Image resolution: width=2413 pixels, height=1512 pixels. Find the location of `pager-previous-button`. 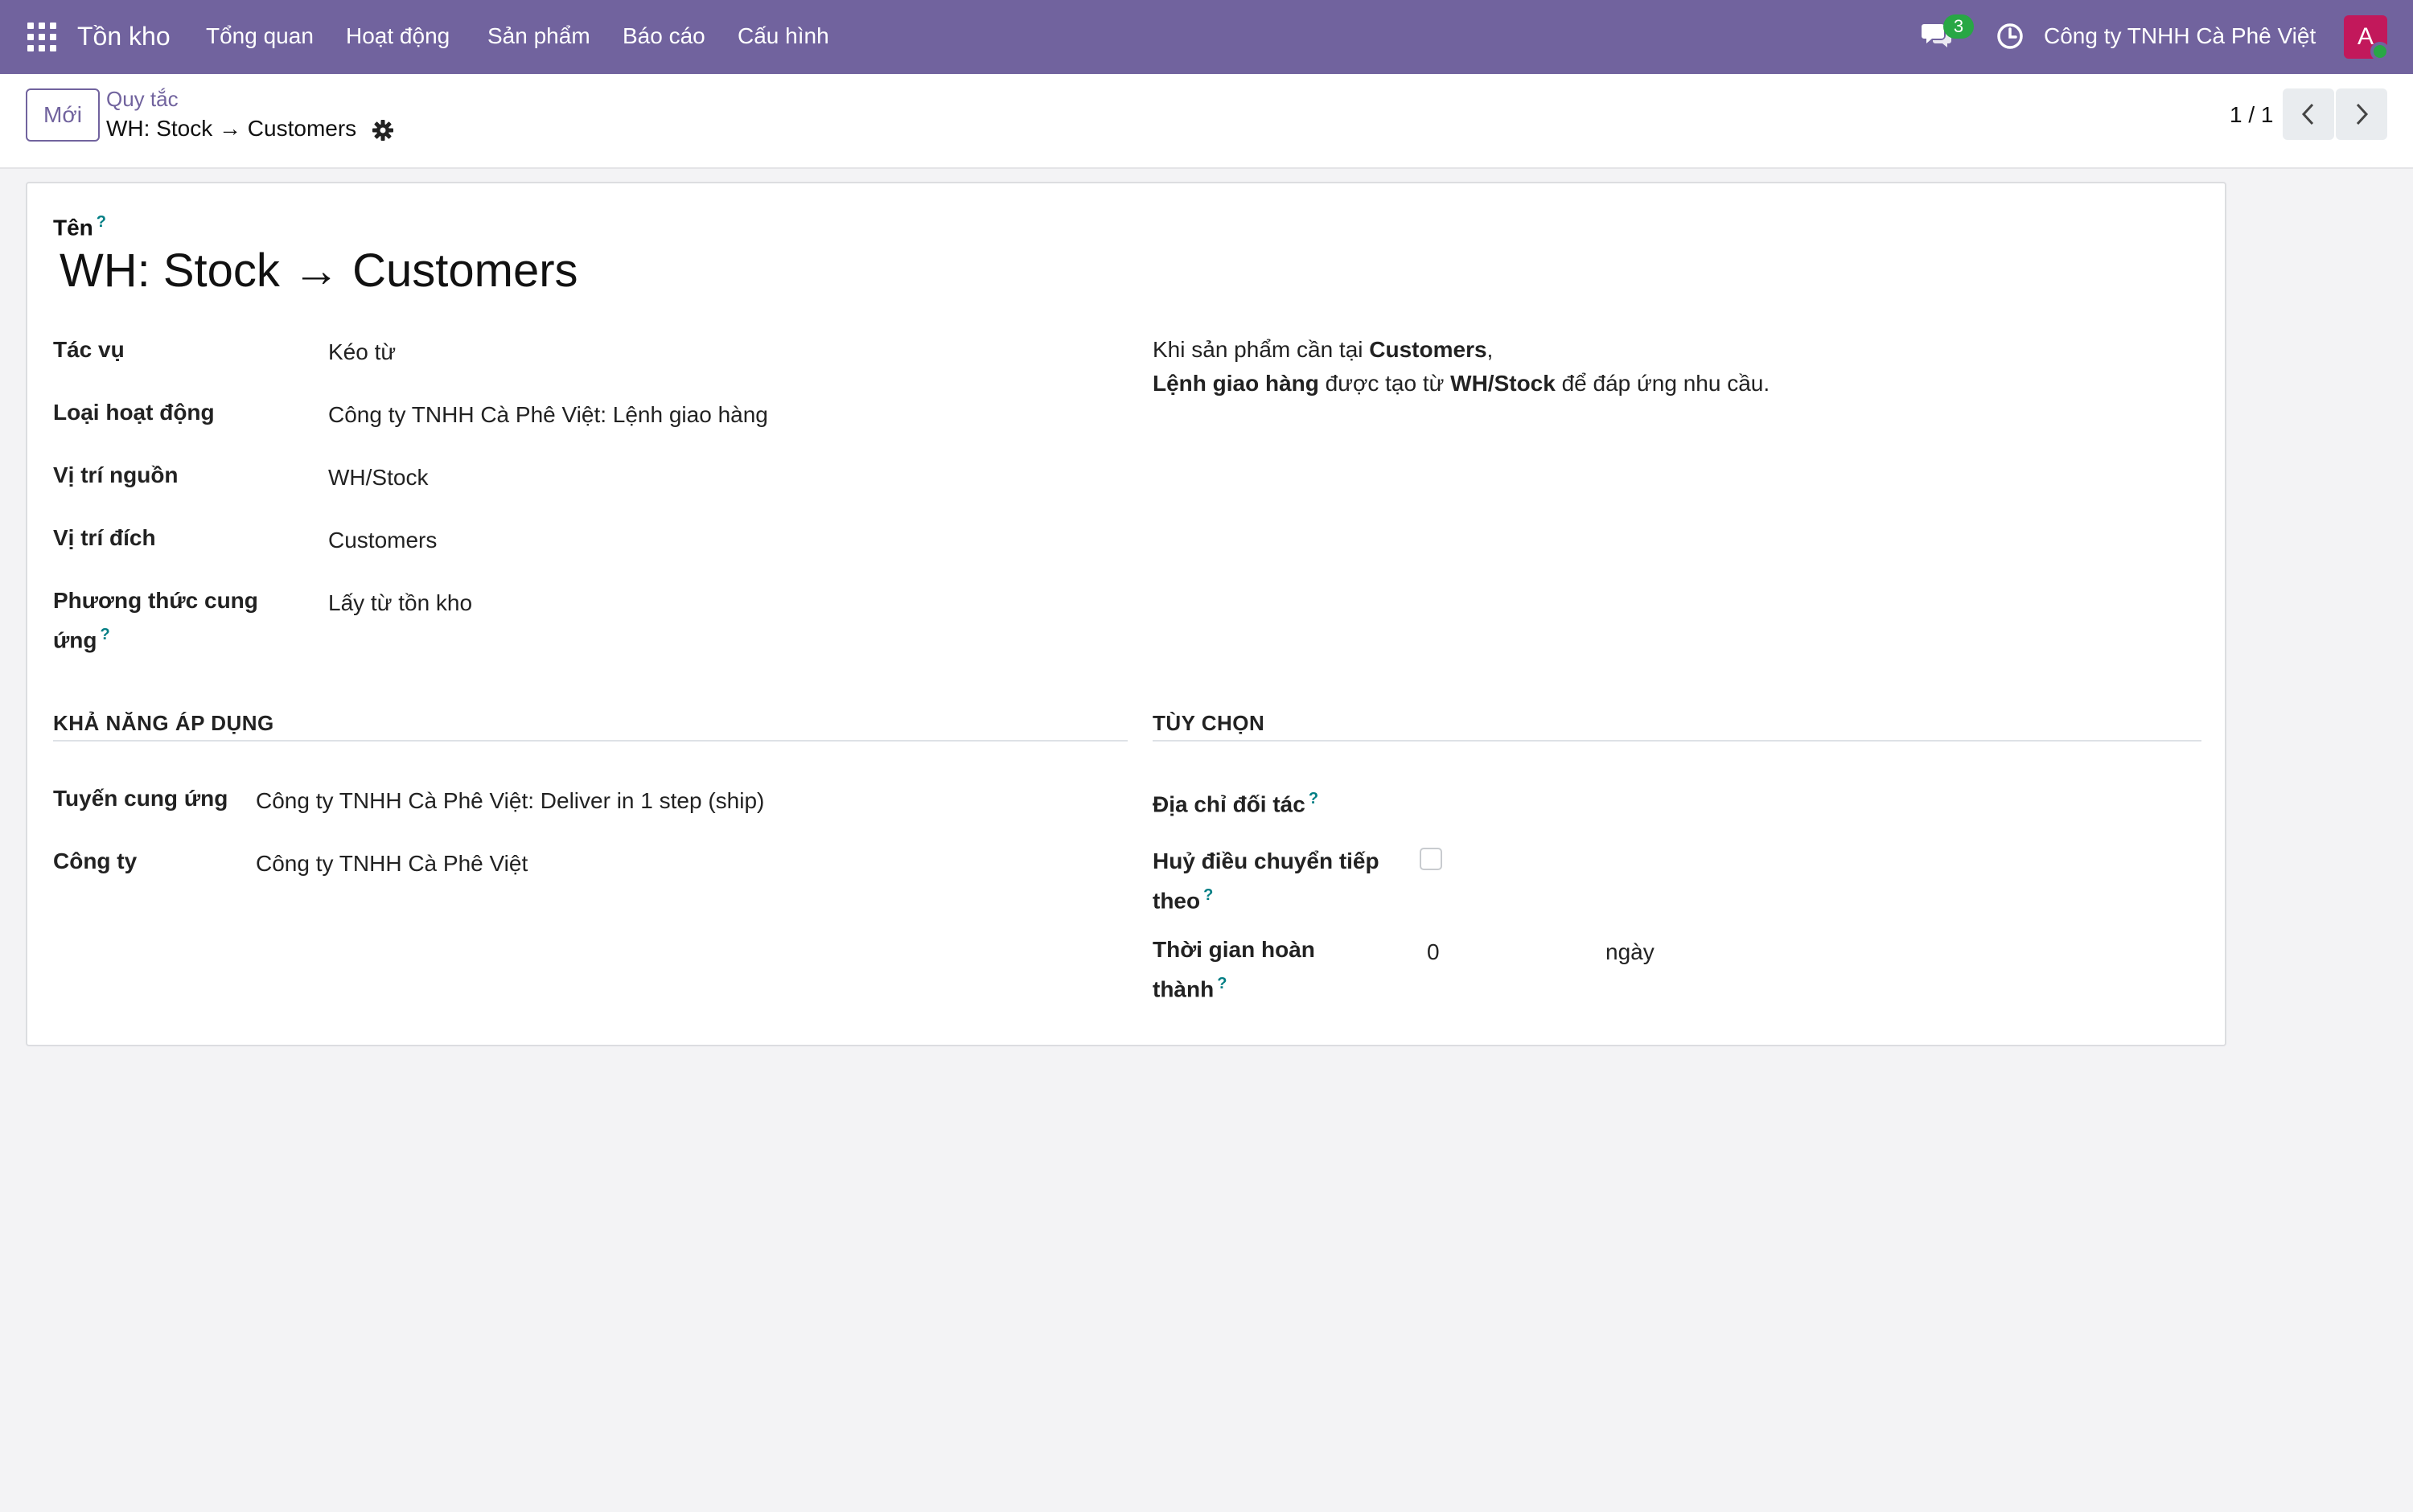

pager-previous-button is located at coordinates (2308, 114).